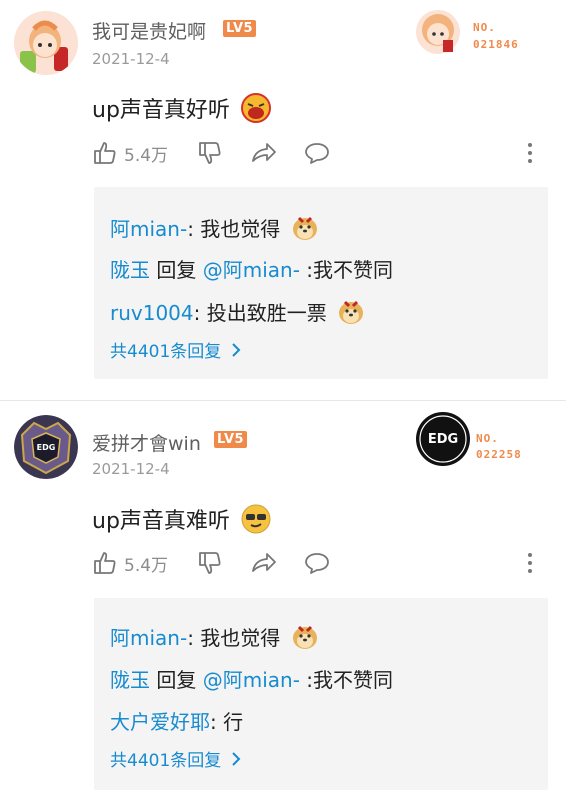 The height and width of the screenshot is (800, 566). Describe the element at coordinates (149, 30) in the screenshot. I see `username: 我可是贵妃啊` at that location.